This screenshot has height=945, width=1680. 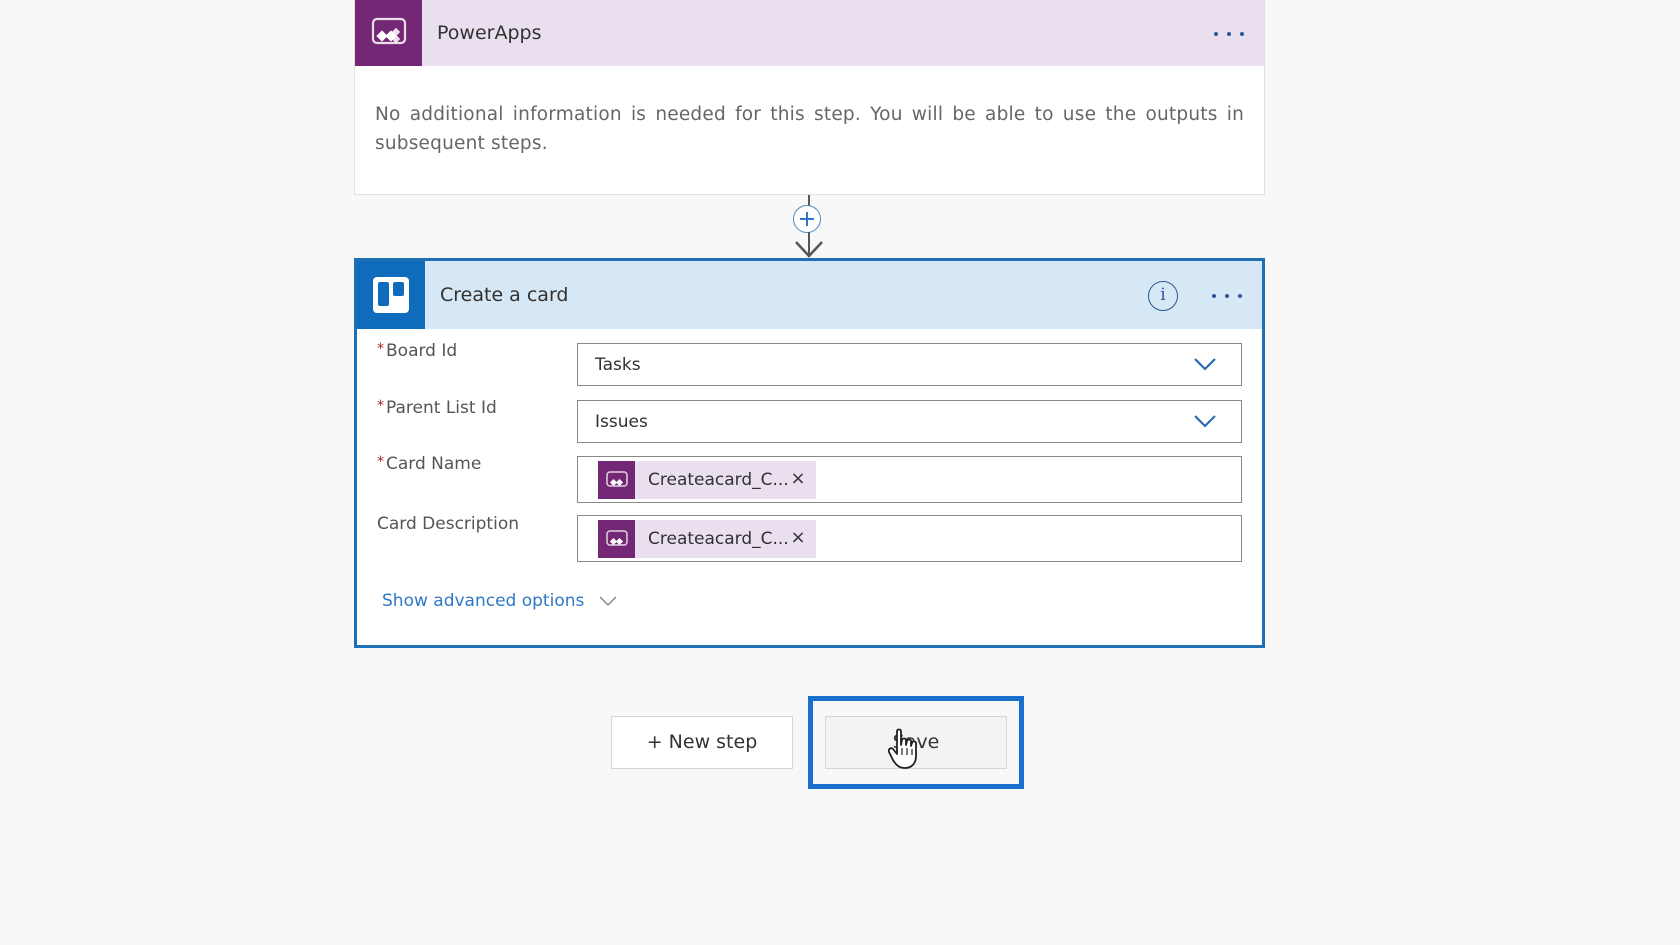 What do you see at coordinates (621, 422) in the screenshot?
I see `parent-list-id-value: Issues` at bounding box center [621, 422].